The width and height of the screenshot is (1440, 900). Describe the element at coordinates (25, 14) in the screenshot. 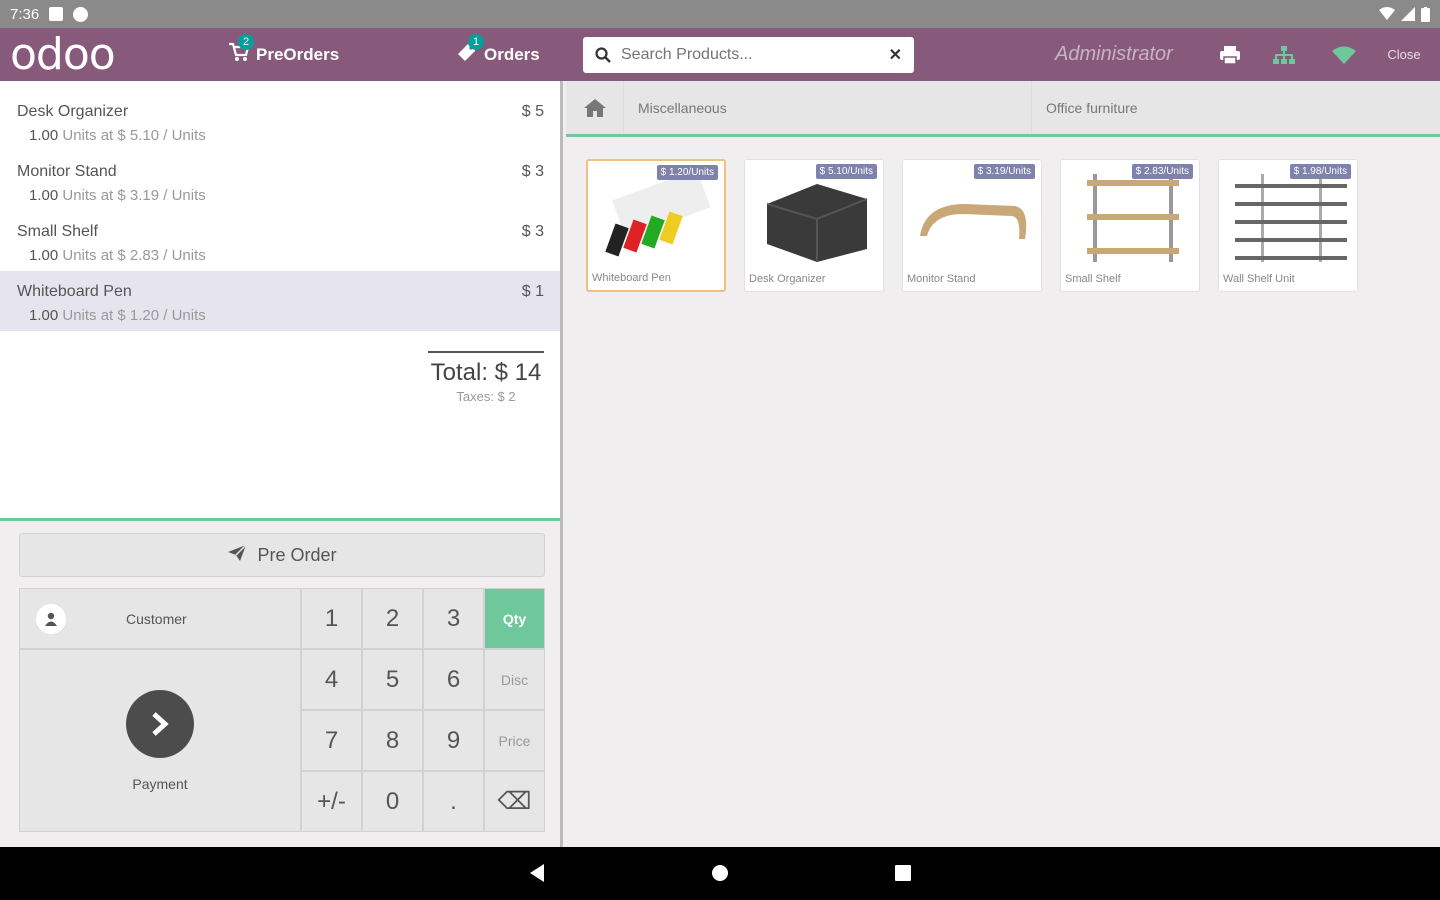

I see `status-time: 7:36` at that location.